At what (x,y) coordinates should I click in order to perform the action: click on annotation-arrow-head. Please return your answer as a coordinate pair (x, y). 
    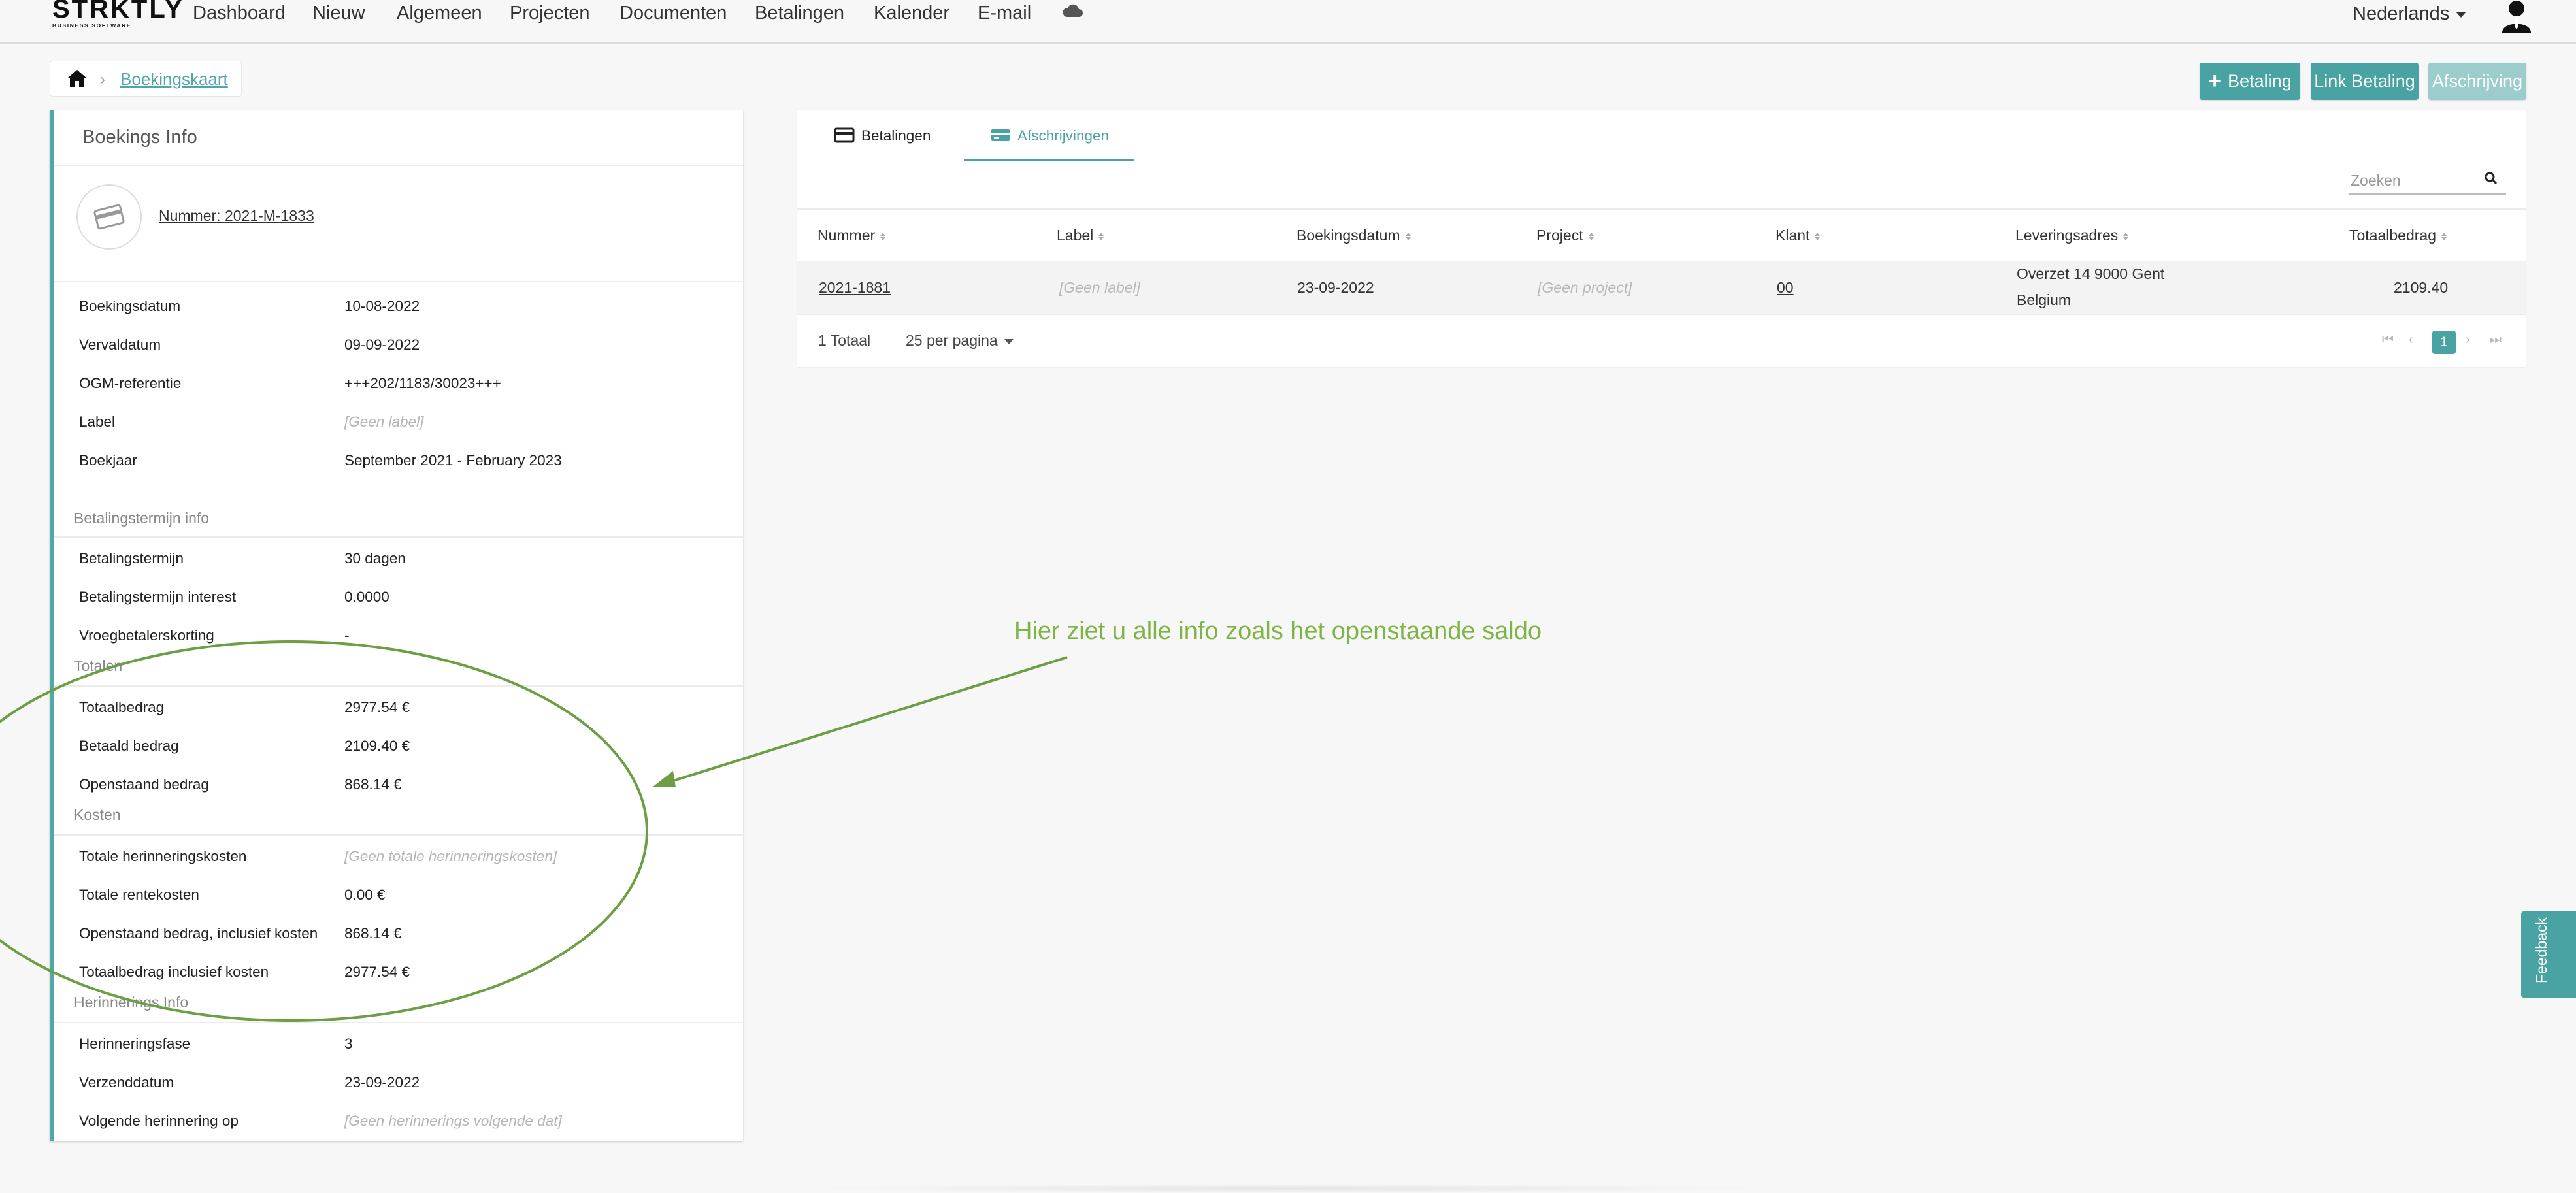
    Looking at the image, I should click on (664, 779).